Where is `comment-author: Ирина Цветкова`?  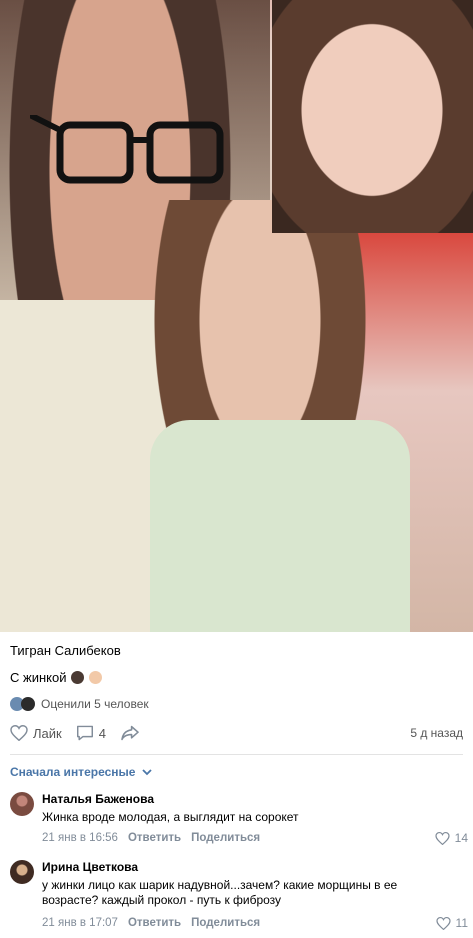 comment-author: Ирина Цветкова is located at coordinates (90, 867).